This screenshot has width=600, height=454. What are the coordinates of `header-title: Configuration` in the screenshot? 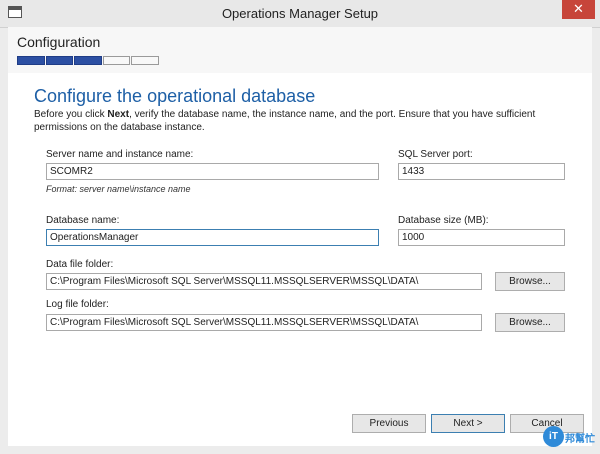 It's located at (59, 42).